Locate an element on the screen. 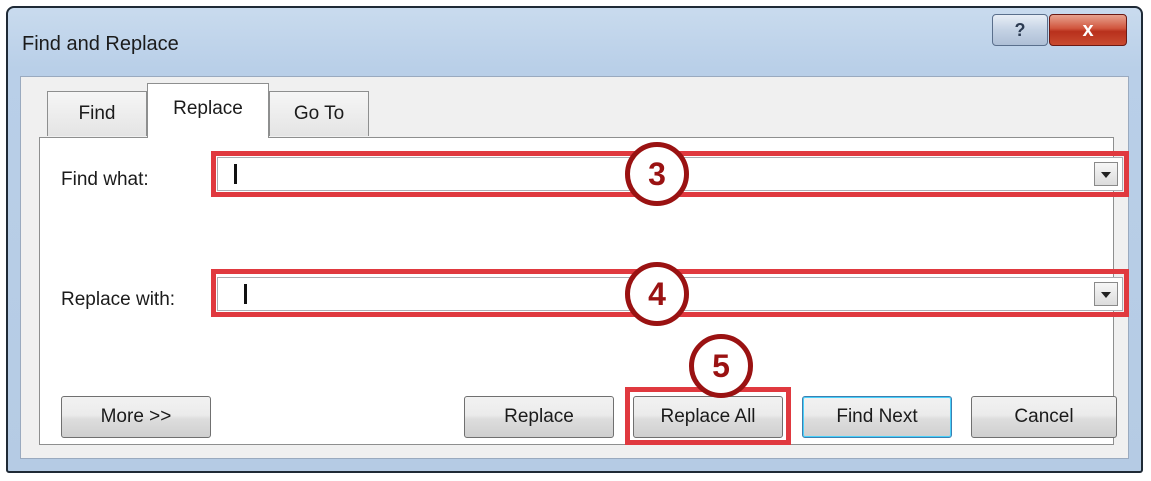  find-next-button: Find Next is located at coordinates (877, 417).